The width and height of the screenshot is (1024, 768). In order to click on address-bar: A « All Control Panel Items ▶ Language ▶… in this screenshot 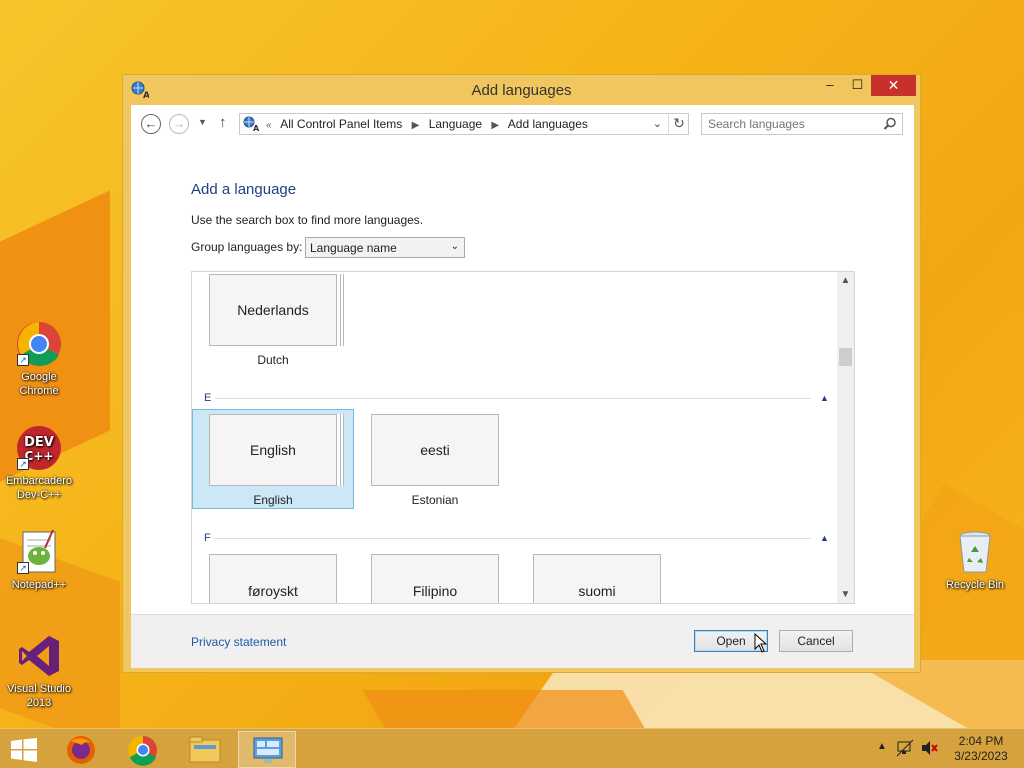, I will do `click(464, 124)`.